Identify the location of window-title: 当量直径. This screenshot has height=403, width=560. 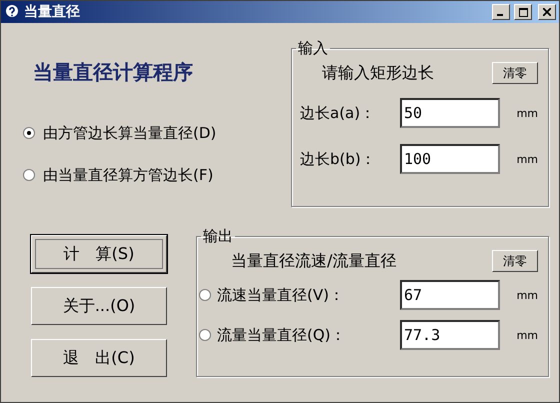
(52, 12).